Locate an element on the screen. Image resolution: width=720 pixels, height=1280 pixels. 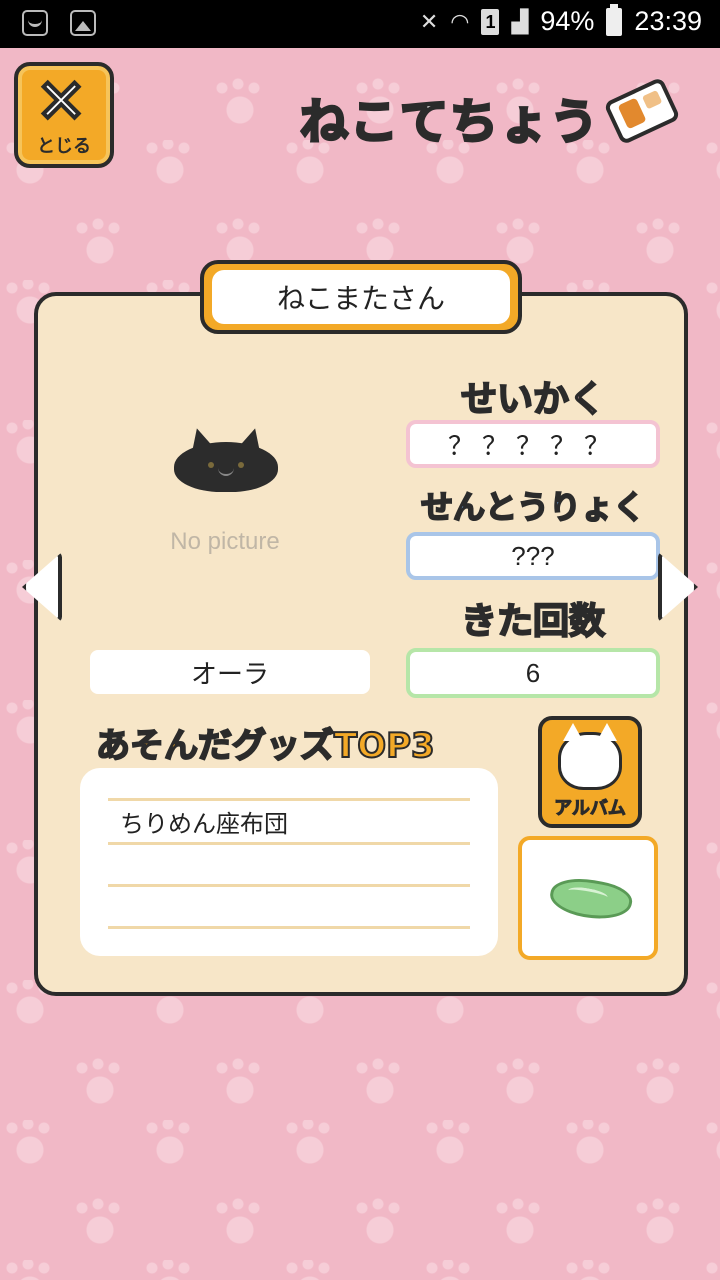
visits-value: 6 is located at coordinates (533, 673).